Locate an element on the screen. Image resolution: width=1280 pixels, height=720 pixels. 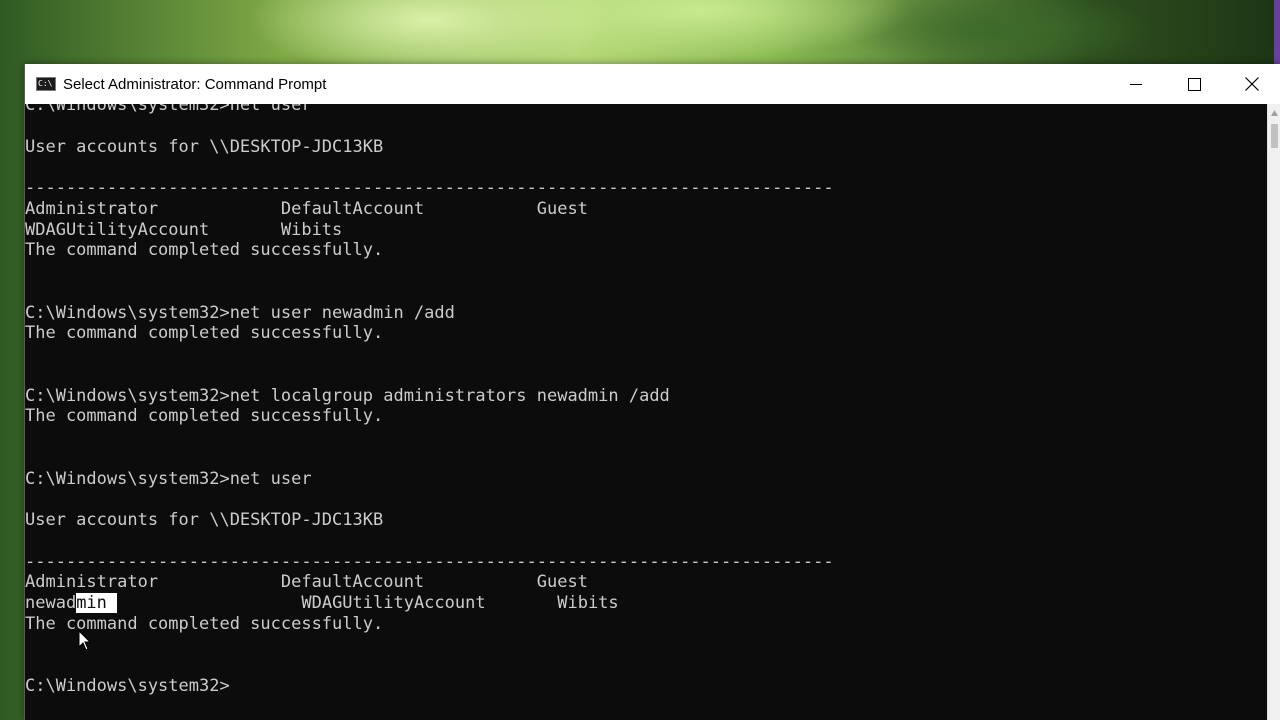
selection-post-text: WDAGUtilityAccount Wibits is located at coordinates (368, 603).